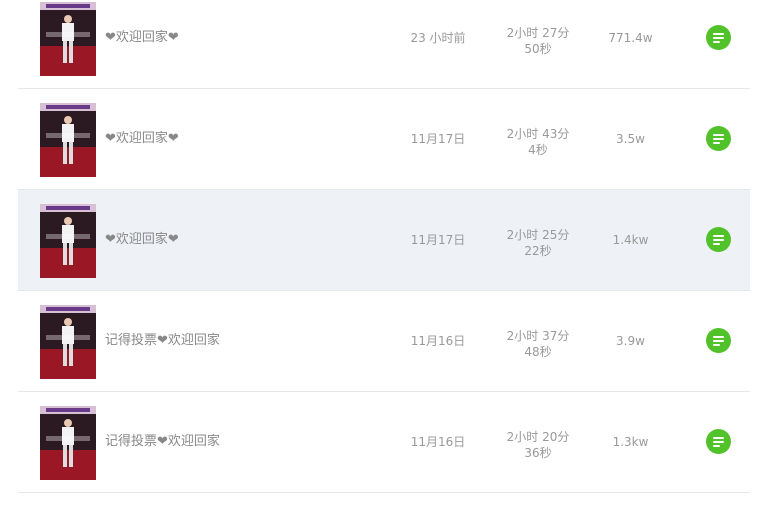  I want to click on duration-seconds: 22秒, so click(538, 251).